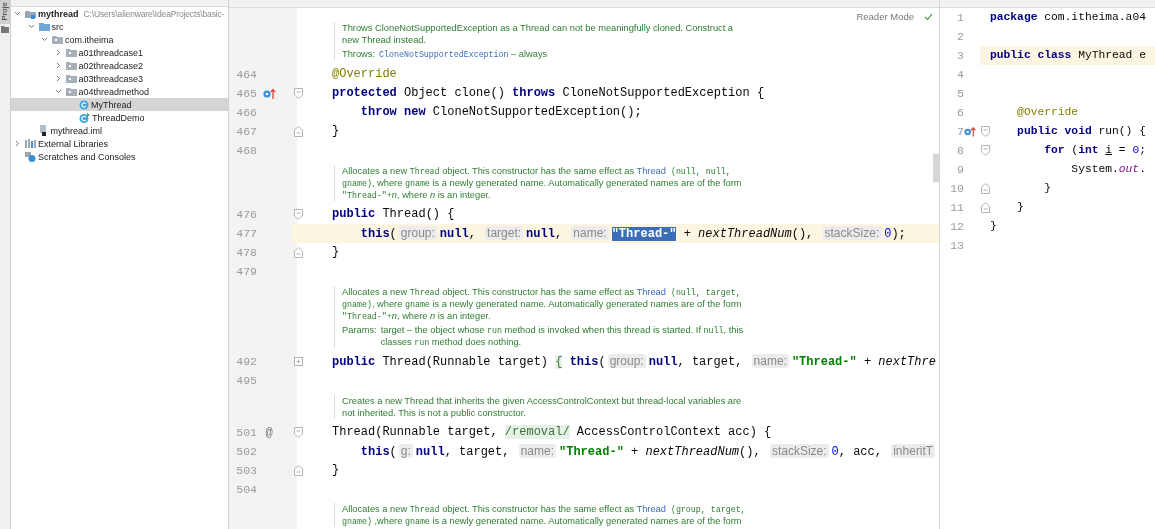  Describe the element at coordinates (1068, 55) in the screenshot. I see `code-line: public class MyThread e` at that location.